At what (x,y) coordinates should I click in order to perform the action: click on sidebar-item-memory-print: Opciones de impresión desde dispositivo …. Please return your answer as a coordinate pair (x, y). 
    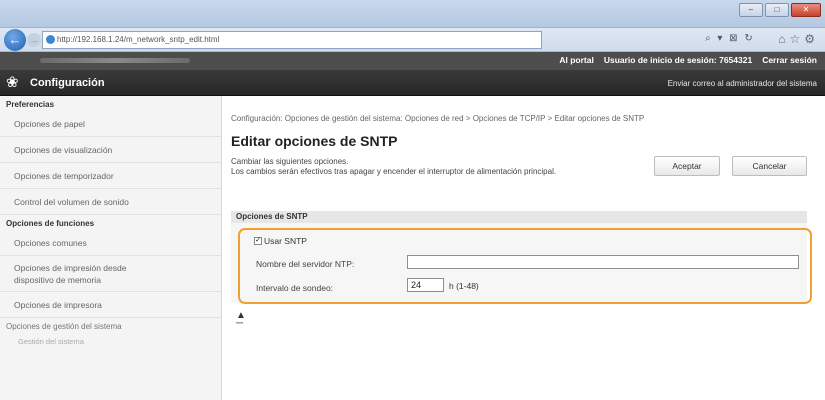
    Looking at the image, I should click on (110, 274).